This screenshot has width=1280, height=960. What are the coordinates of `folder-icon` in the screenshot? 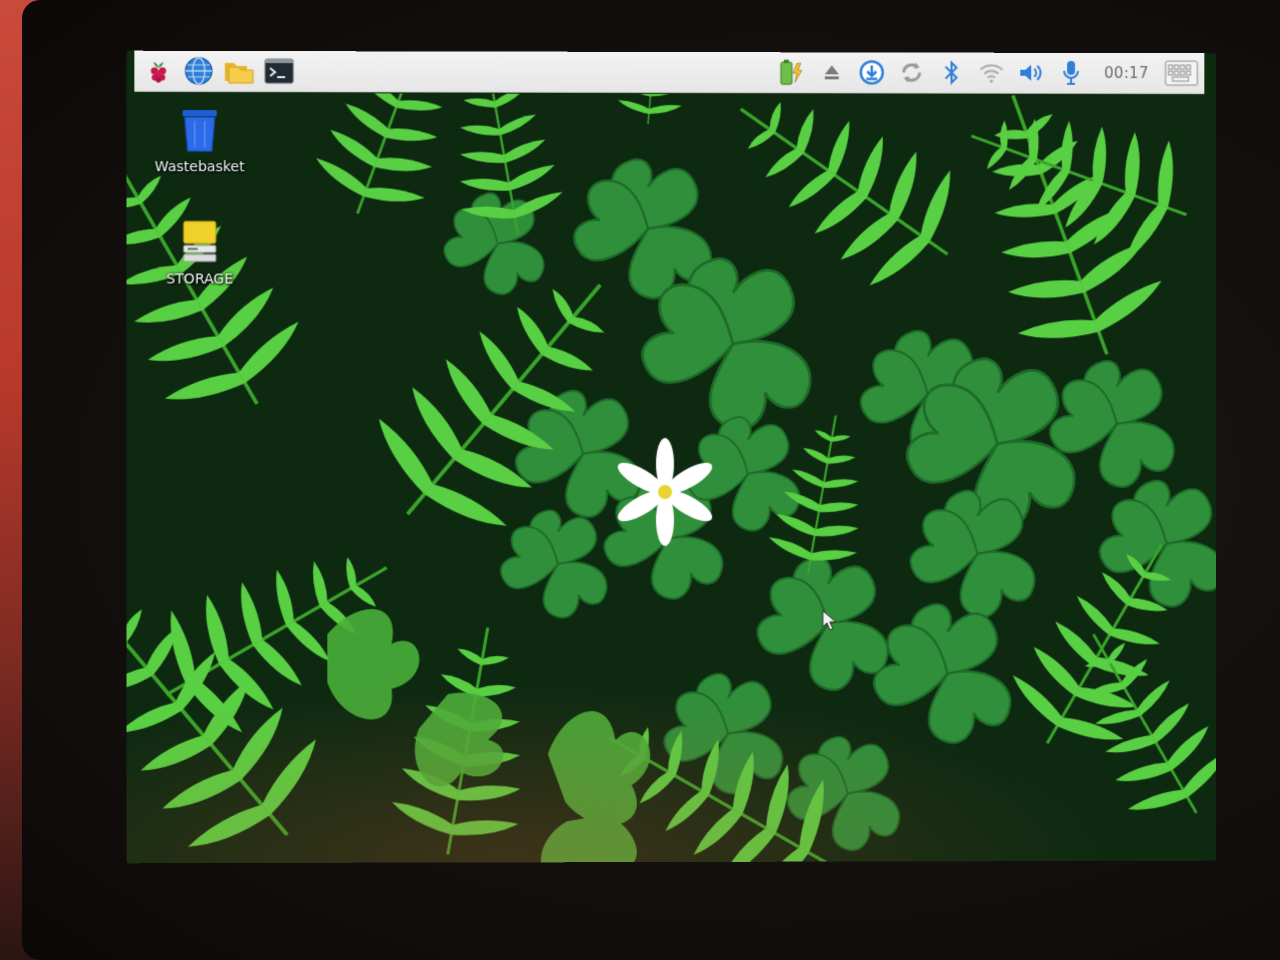 It's located at (238, 73).